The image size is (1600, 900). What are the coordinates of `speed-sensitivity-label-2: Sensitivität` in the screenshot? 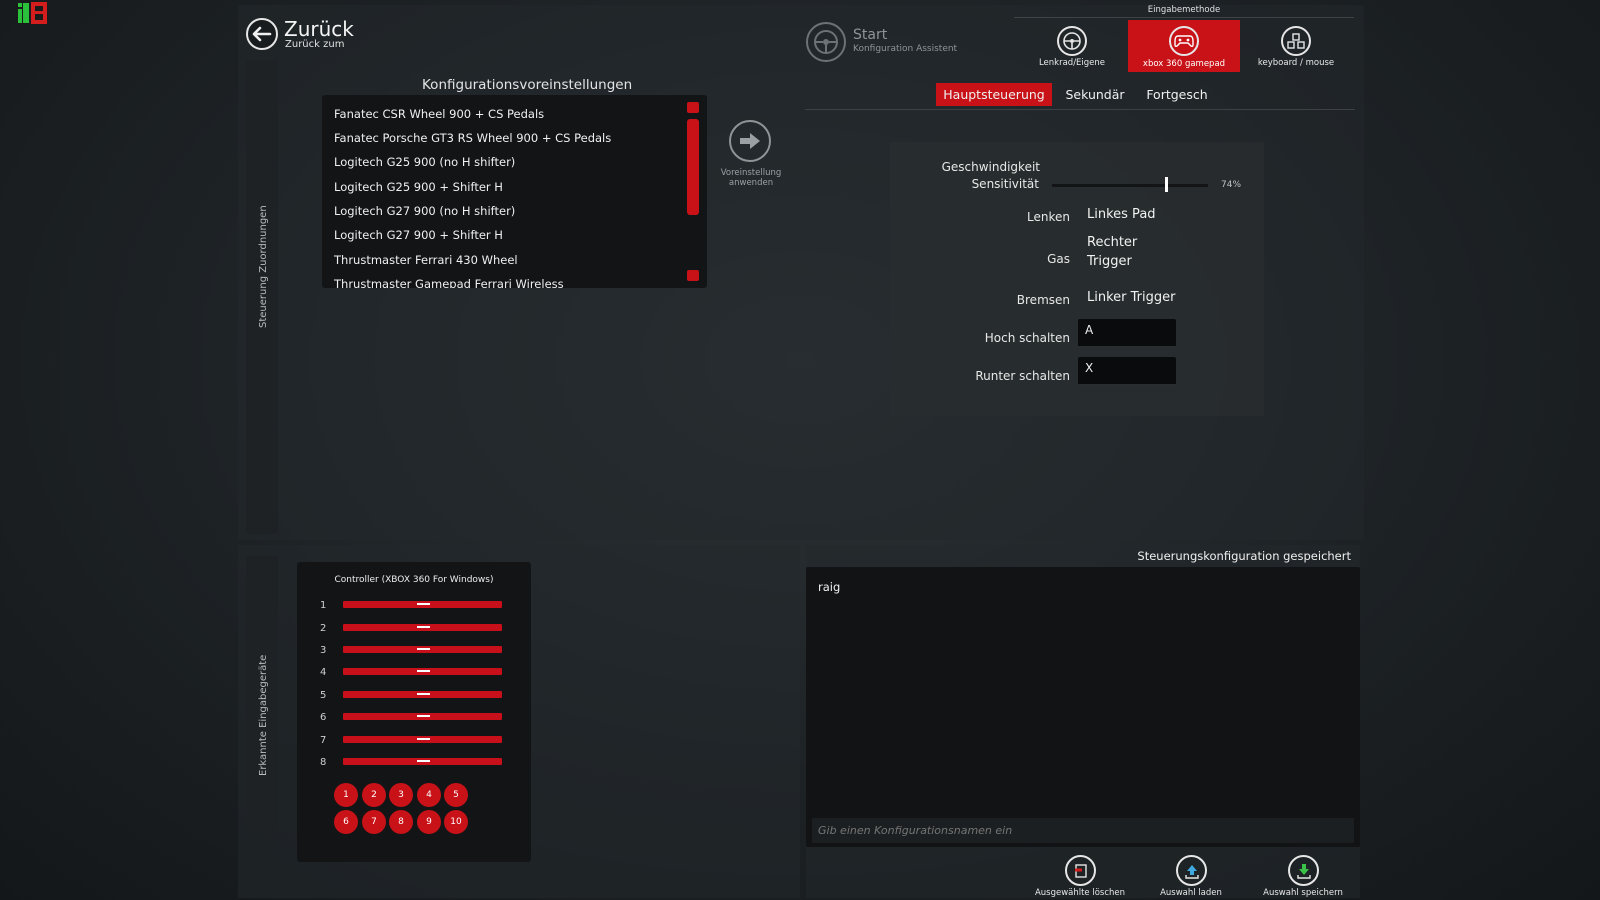 It's located at (1005, 184).